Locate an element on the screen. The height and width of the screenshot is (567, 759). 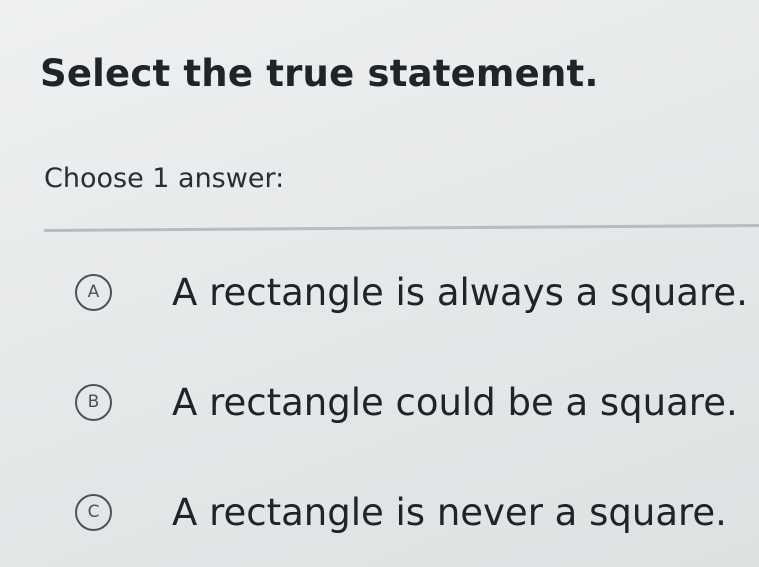
choice-c: C A rectangle is never a square. is located at coordinates (405, 512).